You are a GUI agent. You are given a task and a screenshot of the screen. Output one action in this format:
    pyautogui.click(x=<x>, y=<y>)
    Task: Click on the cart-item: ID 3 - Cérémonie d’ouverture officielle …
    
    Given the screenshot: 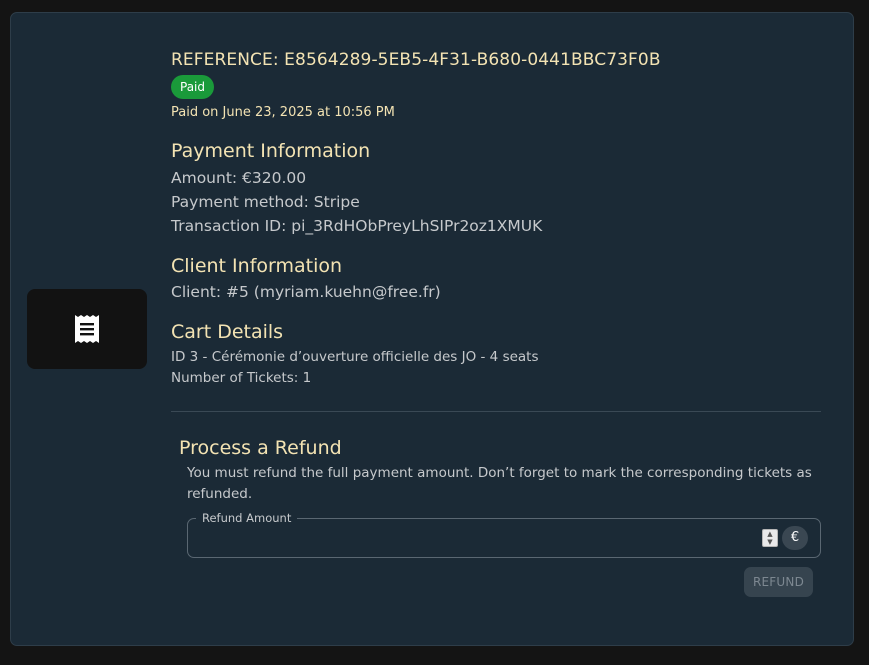 What is the action you would take?
    pyautogui.click(x=355, y=357)
    